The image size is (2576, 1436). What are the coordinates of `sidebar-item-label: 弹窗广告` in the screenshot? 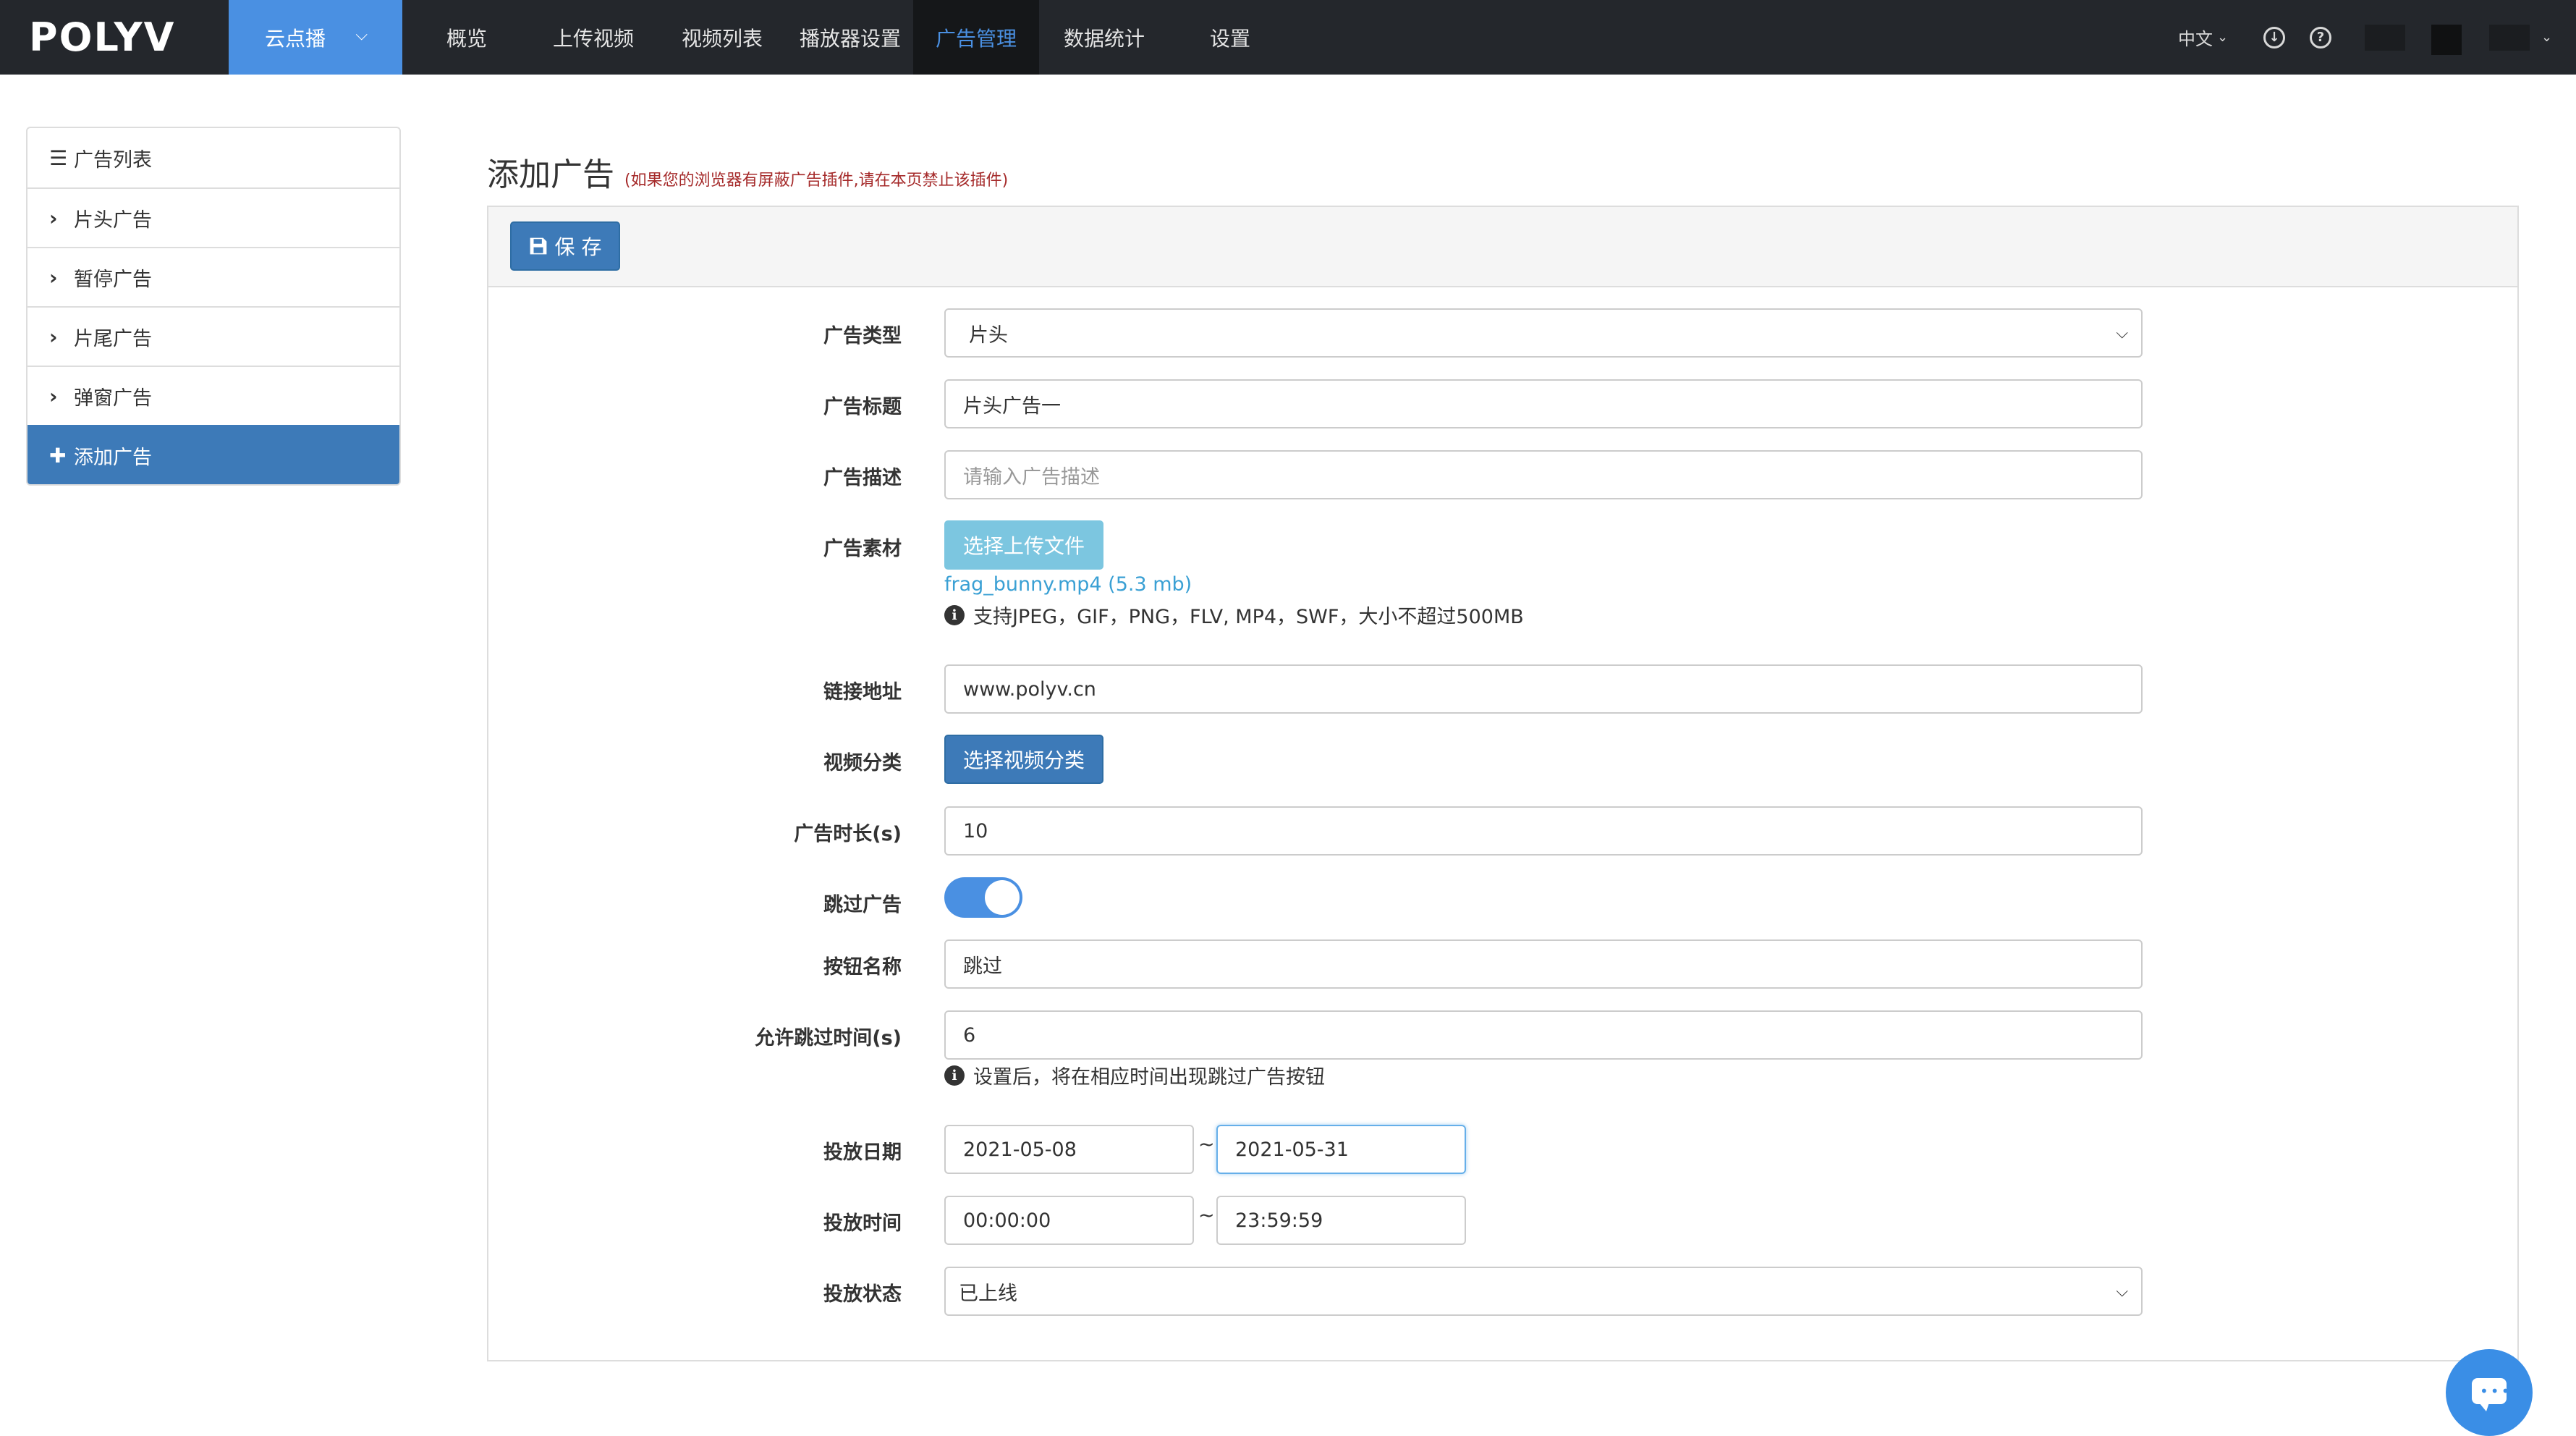 It's located at (113, 398).